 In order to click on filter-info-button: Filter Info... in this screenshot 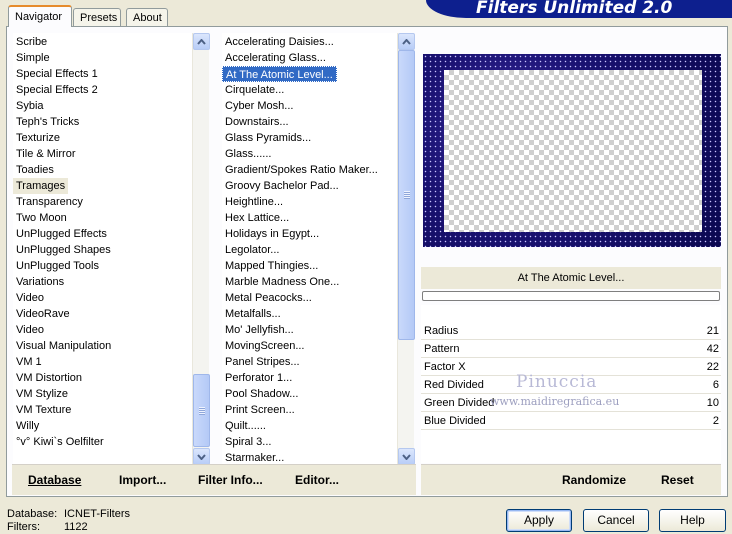, I will do `click(230, 480)`.